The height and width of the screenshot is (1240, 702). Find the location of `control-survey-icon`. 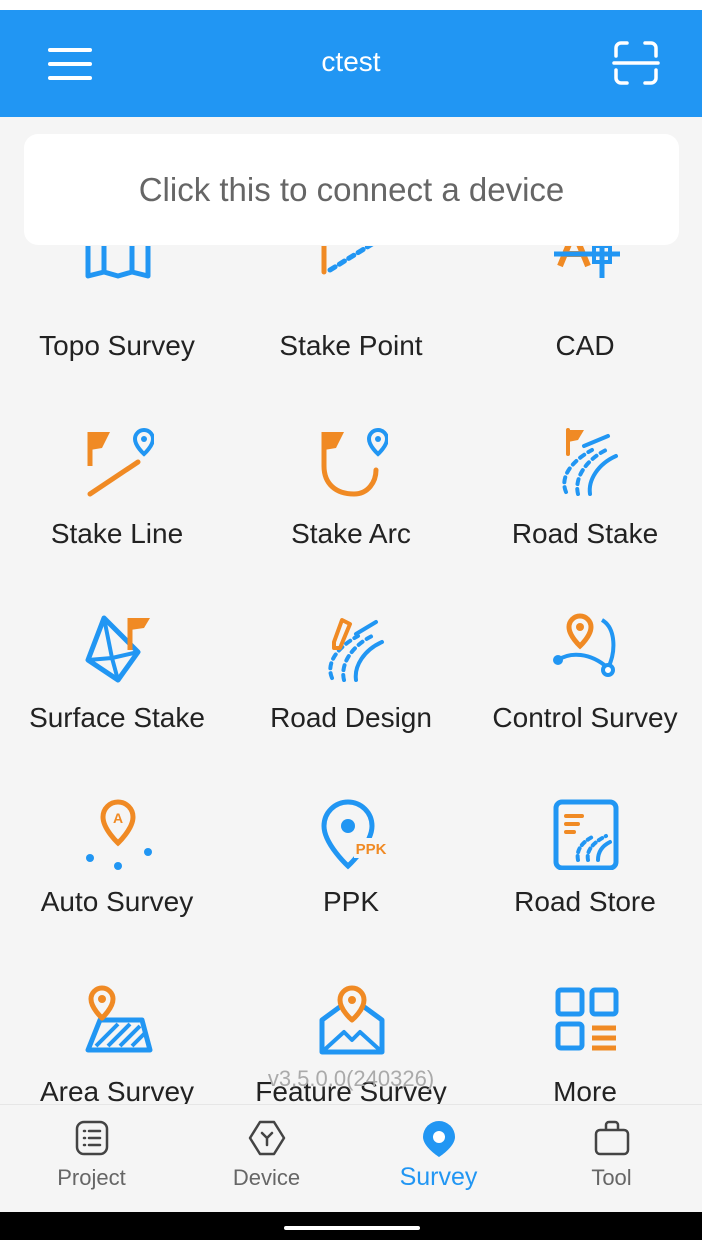

control-survey-icon is located at coordinates (584, 645).